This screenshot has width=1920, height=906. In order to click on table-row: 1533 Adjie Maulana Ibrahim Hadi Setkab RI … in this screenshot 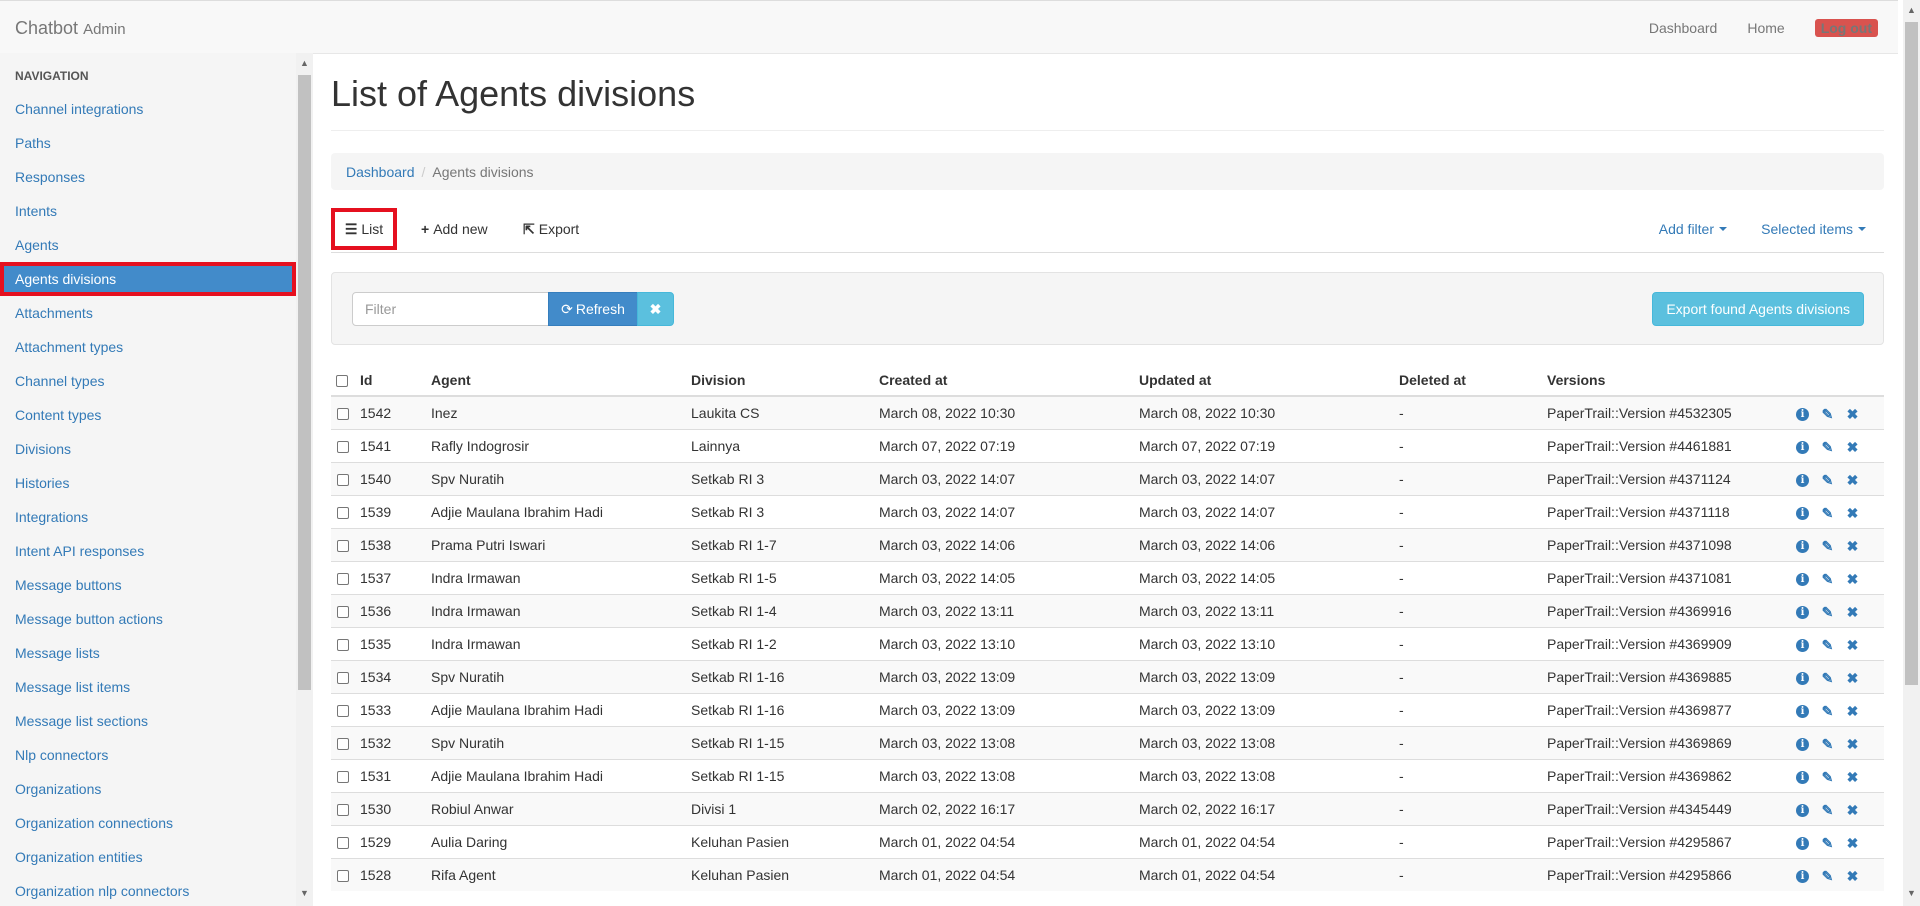, I will do `click(1107, 710)`.